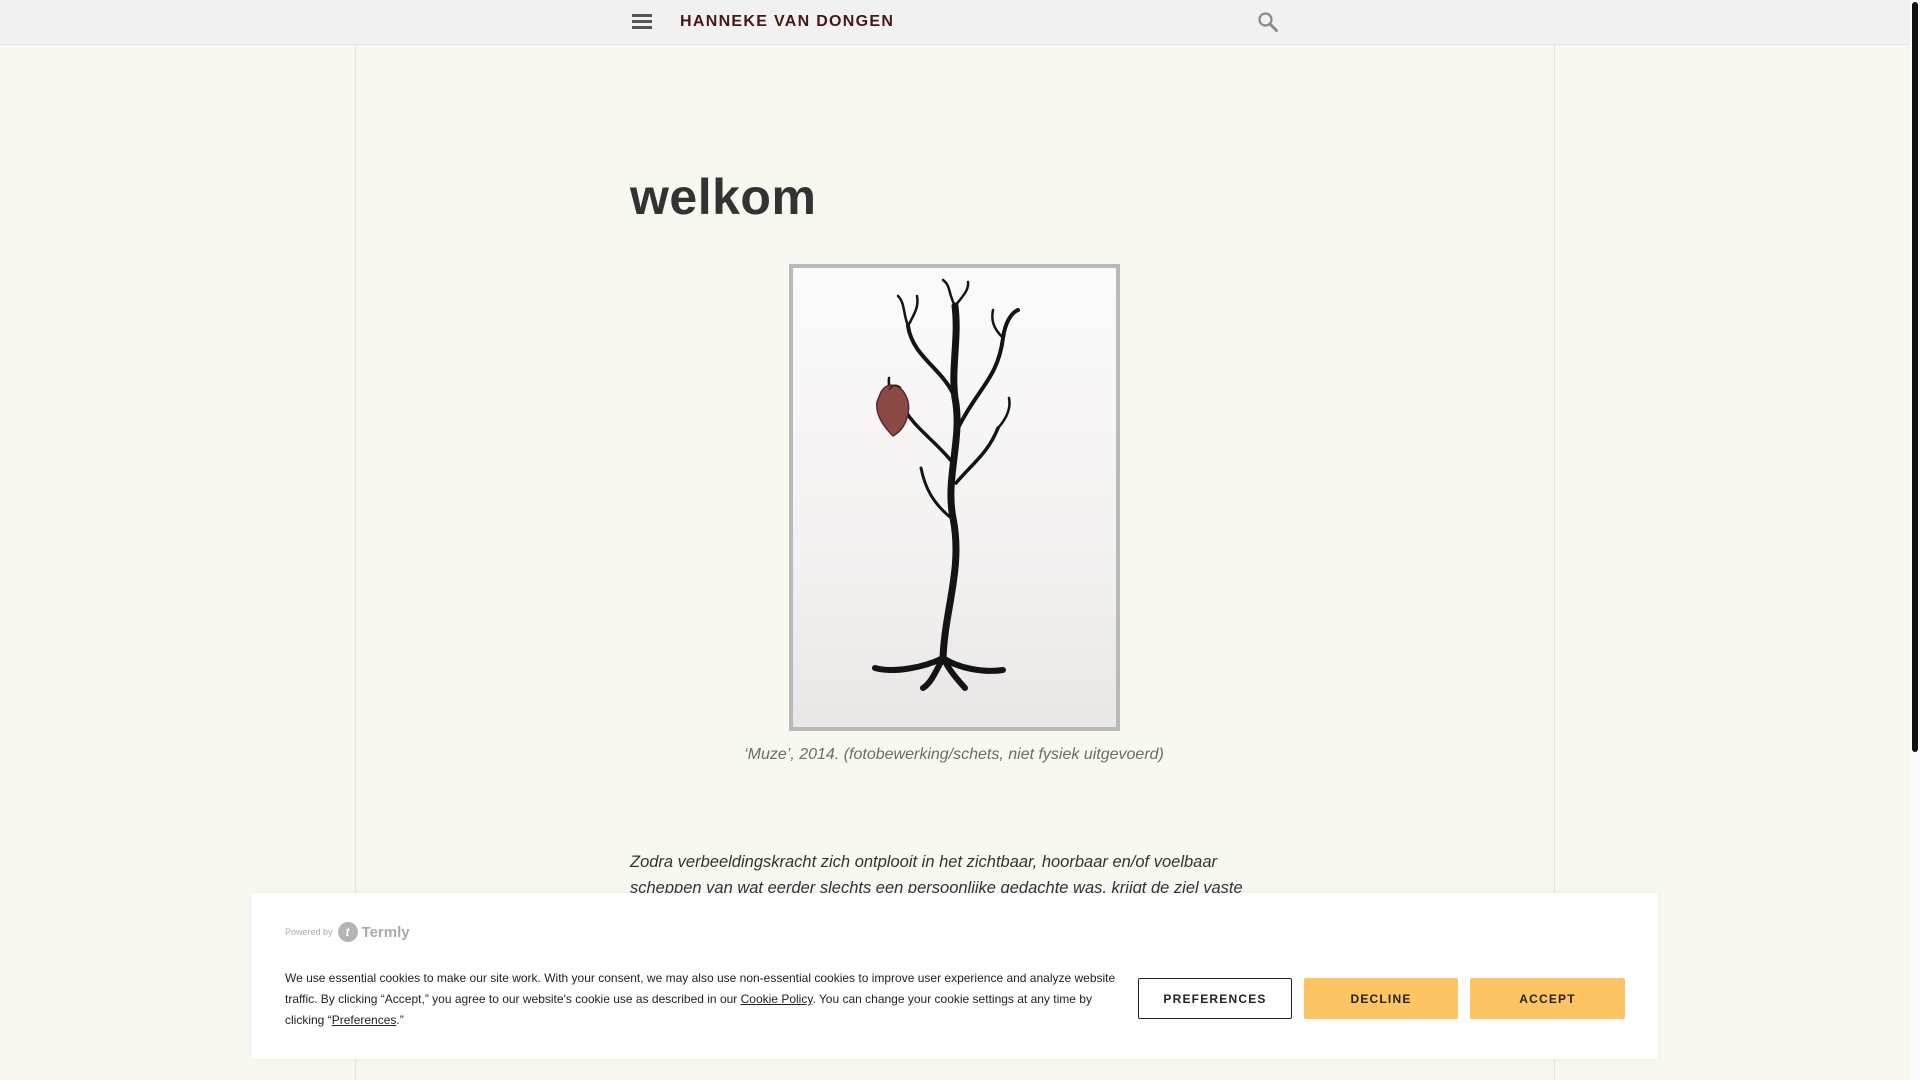 The image size is (1920, 1080). I want to click on cookie-policy-link: Cookie Policy, so click(777, 999).